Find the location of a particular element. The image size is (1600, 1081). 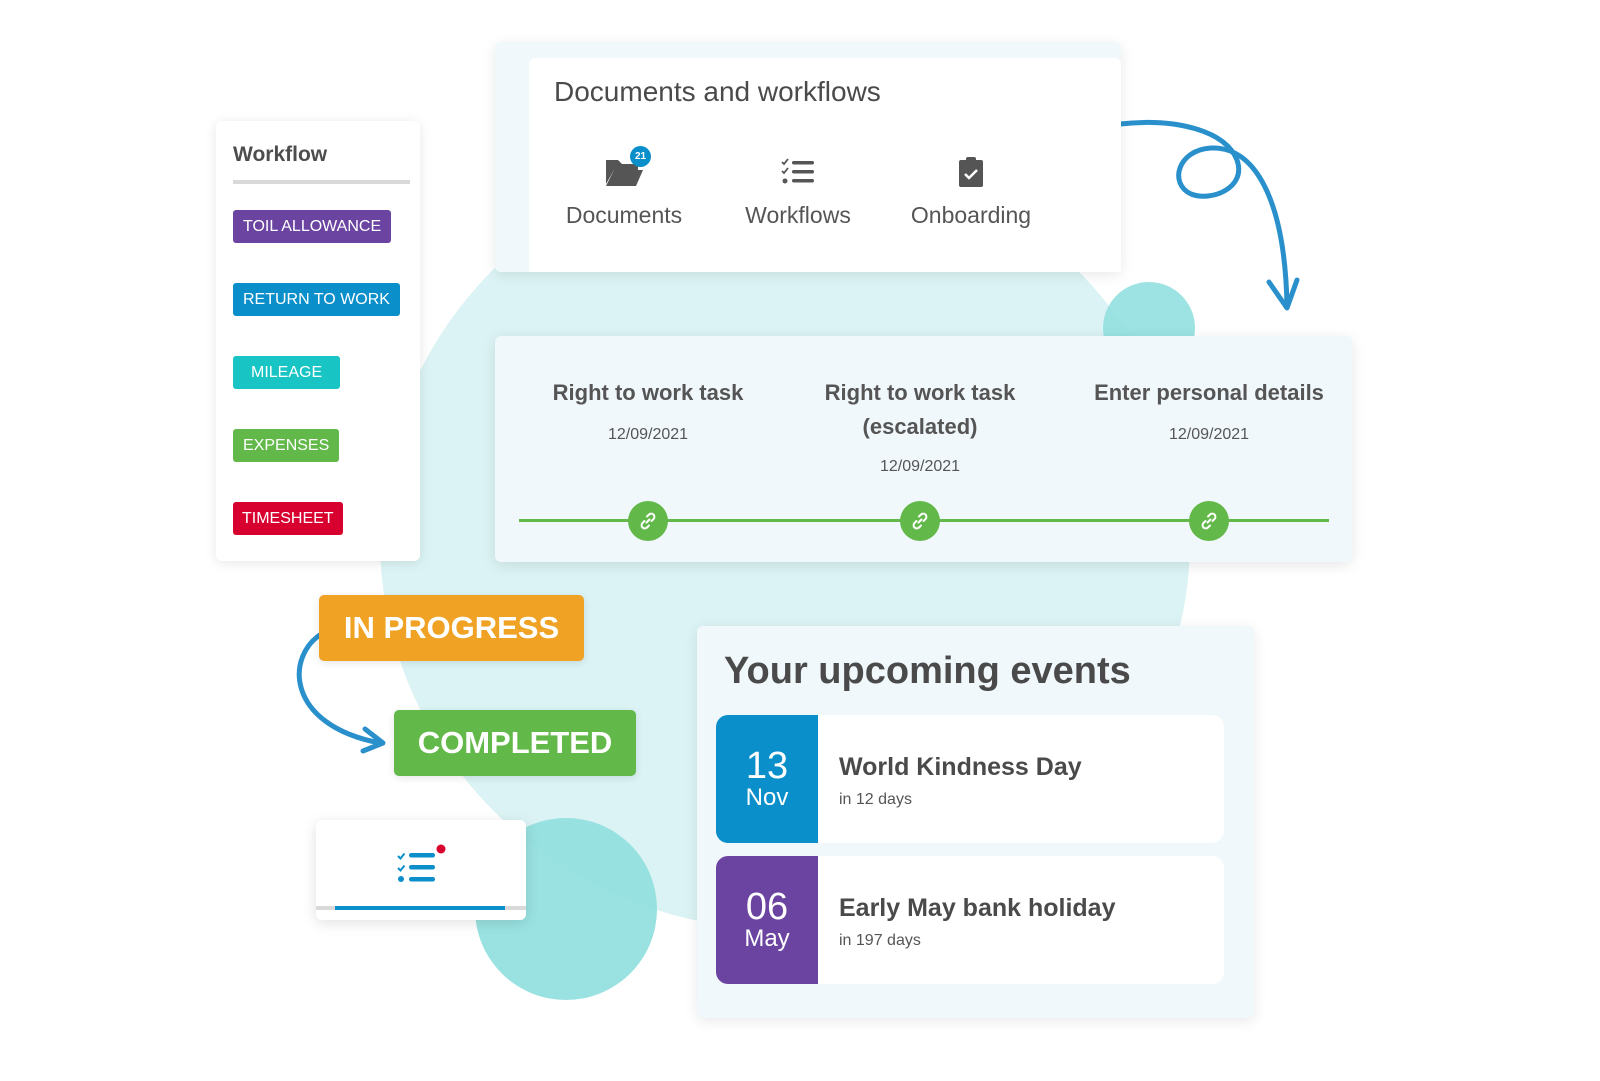

event-month: May is located at coordinates (767, 938).